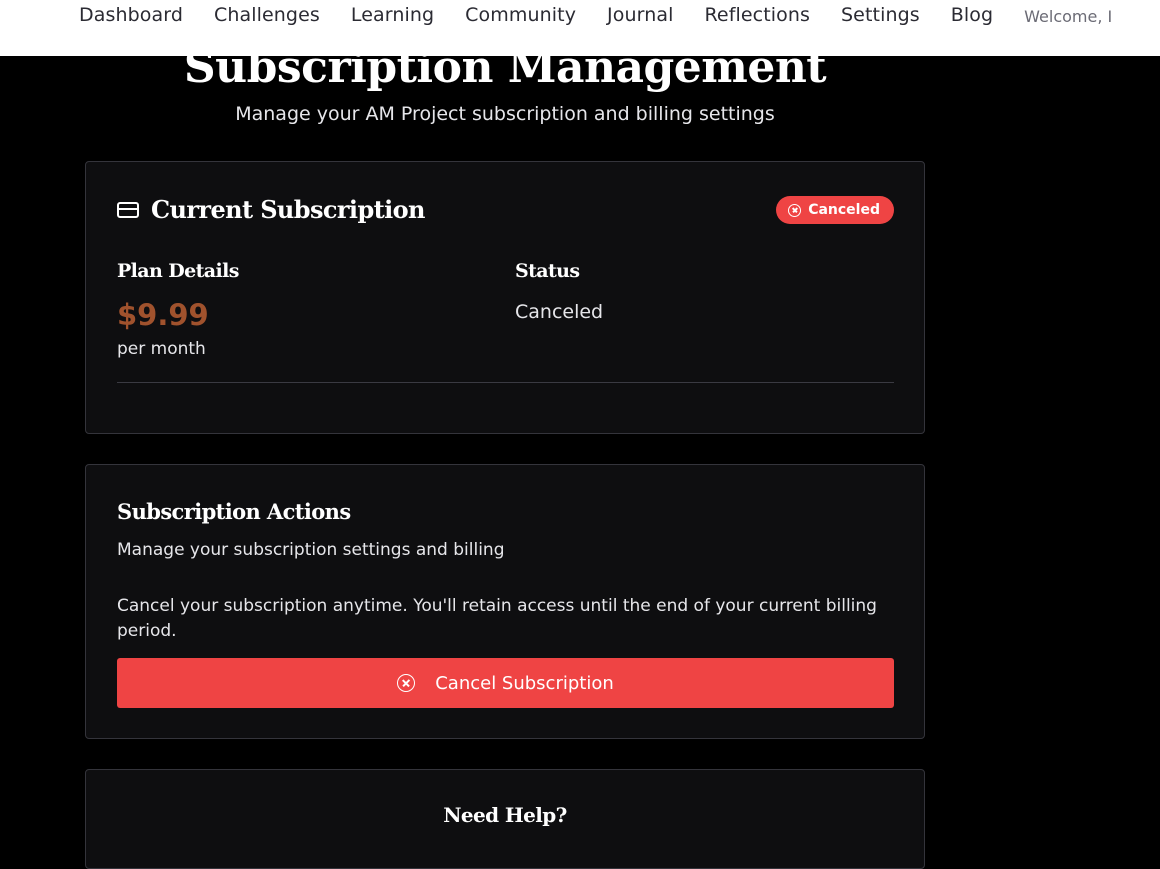 This screenshot has width=1160, height=869. I want to click on nav-blog: Blog, so click(972, 15).